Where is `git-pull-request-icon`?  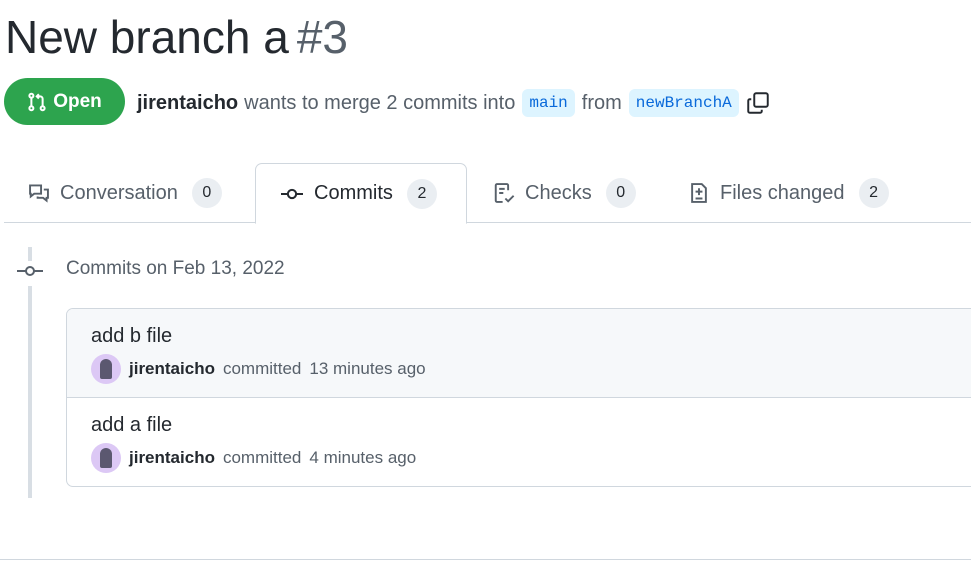 git-pull-request-icon is located at coordinates (37, 101).